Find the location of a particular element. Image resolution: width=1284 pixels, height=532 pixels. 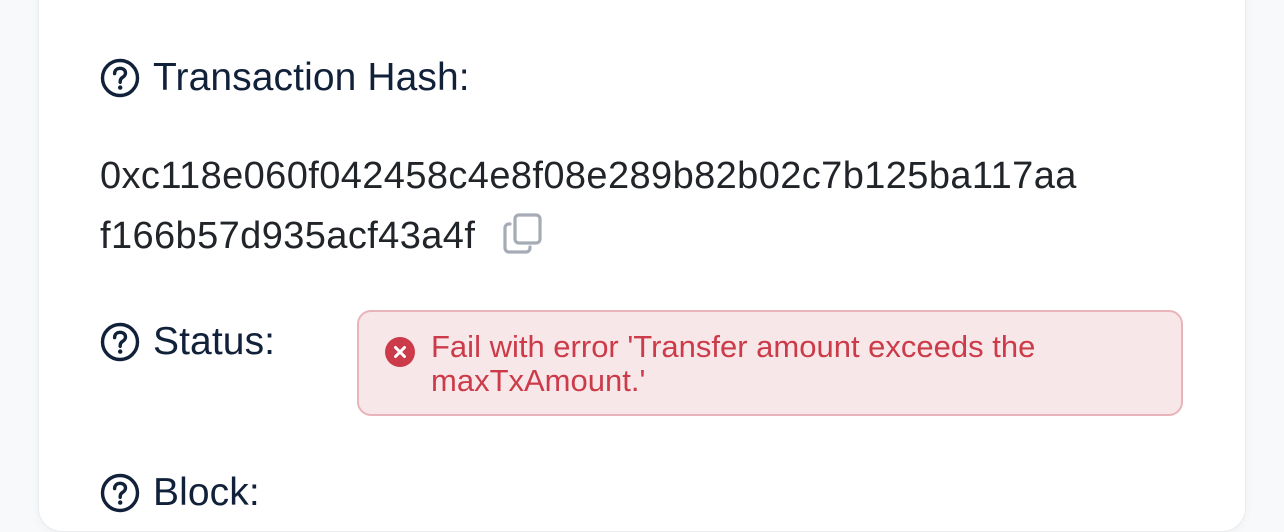

status-label: Status: is located at coordinates (214, 341).